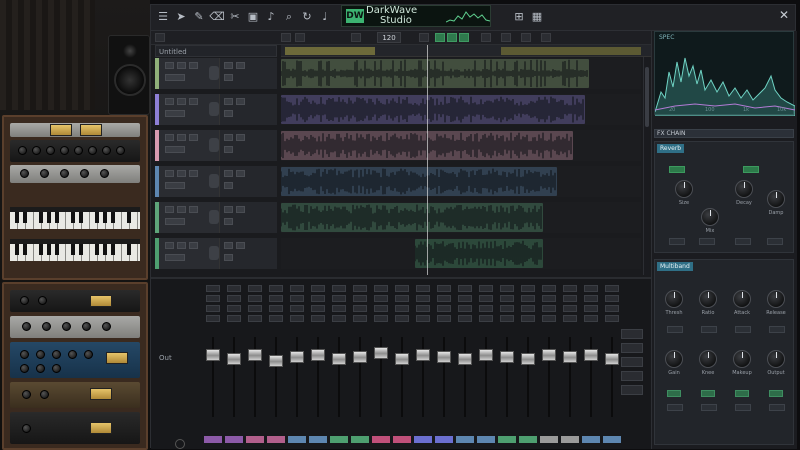 Image resolution: width=800 pixels, height=450 pixels. What do you see at coordinates (724, 133) in the screenshot?
I see `fx-chain-header: FX CHAIN` at bounding box center [724, 133].